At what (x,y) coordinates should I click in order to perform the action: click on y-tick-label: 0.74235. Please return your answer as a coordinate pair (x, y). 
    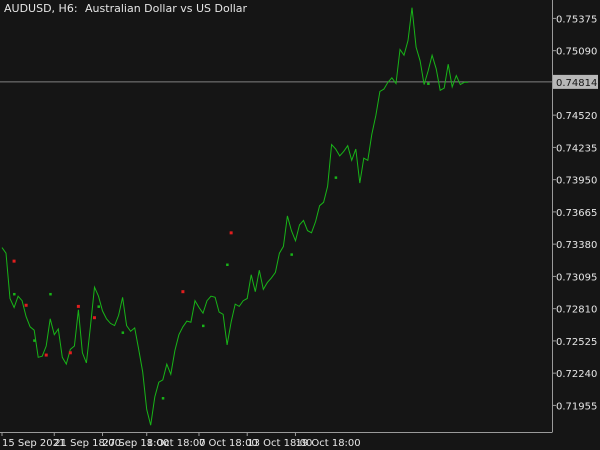
    Looking at the image, I should click on (576, 148).